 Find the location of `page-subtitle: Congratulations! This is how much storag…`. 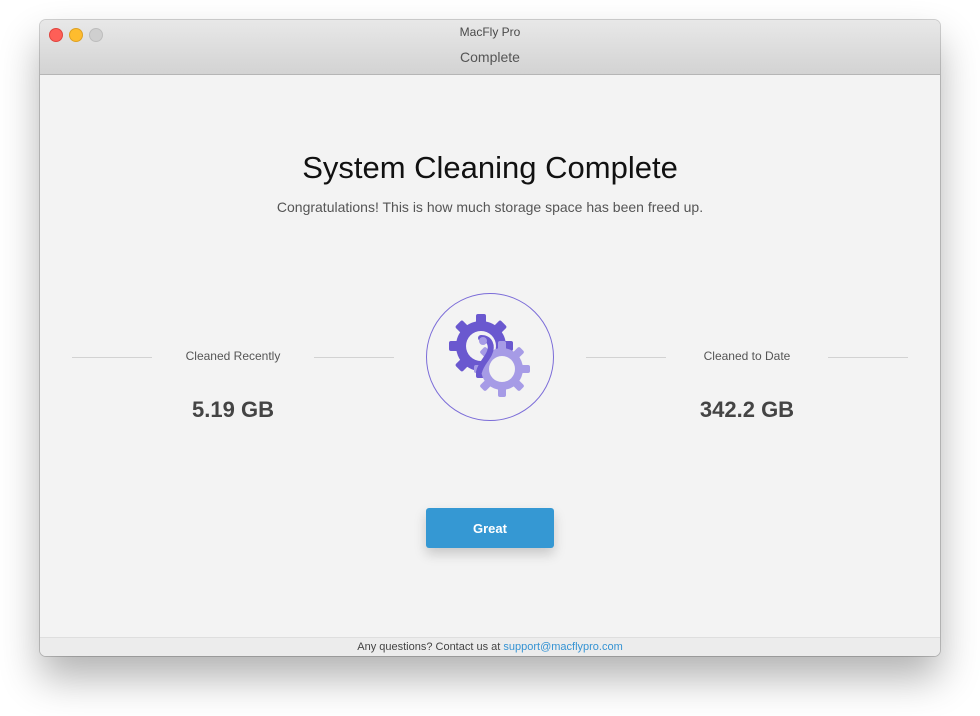

page-subtitle: Congratulations! This is how much storag… is located at coordinates (490, 207).